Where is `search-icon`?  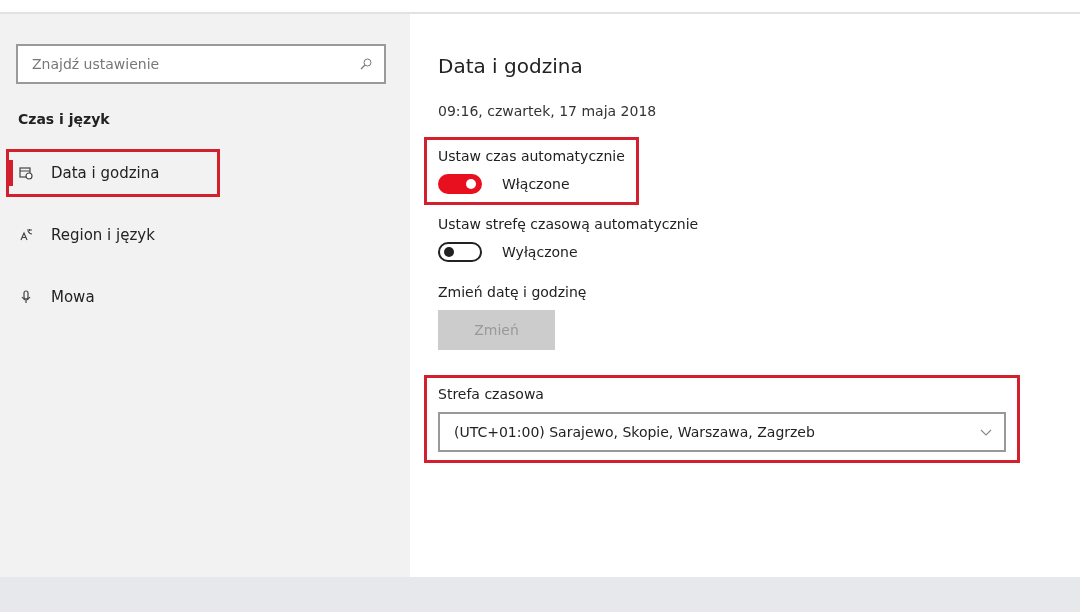
search-icon is located at coordinates (366, 64).